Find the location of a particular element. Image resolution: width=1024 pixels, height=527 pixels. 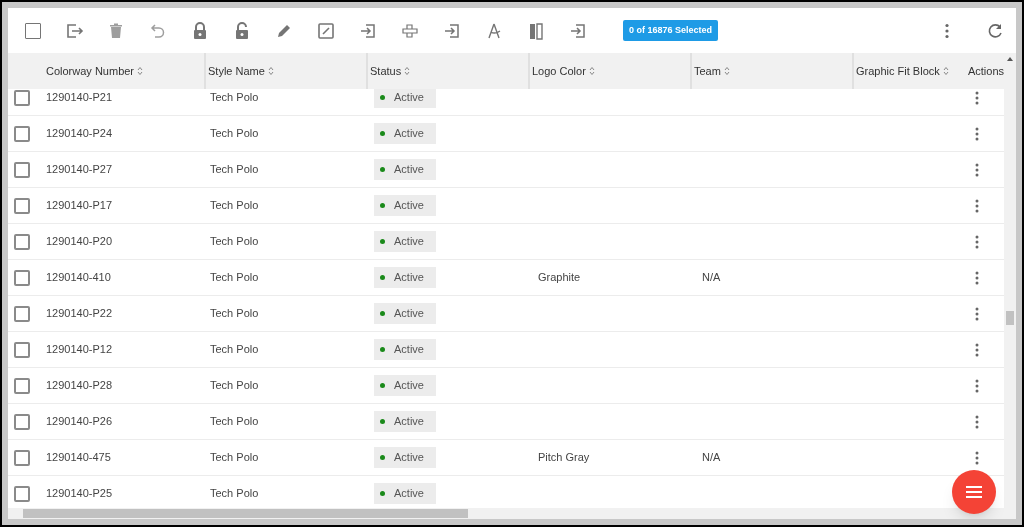

table-cell-text: Graphite is located at coordinates (559, 278).